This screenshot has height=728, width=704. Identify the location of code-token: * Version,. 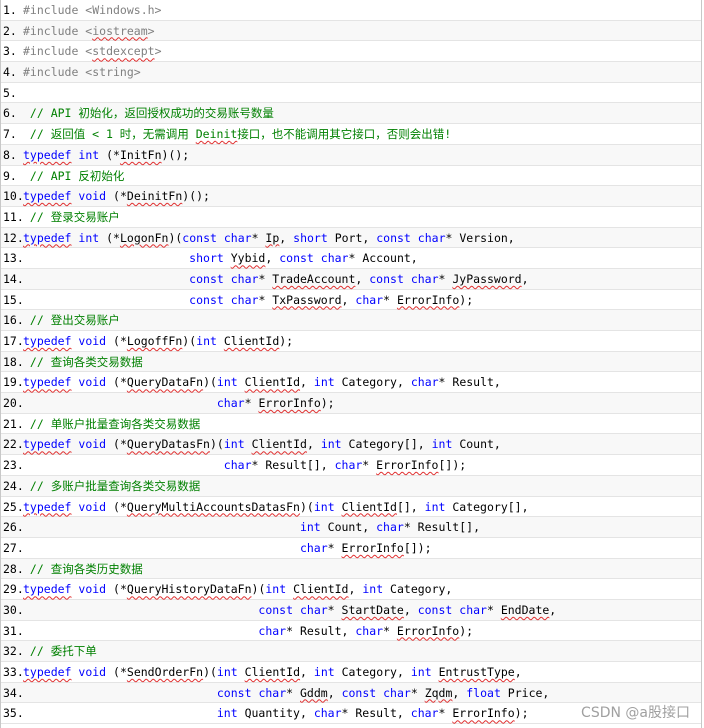
(480, 237).